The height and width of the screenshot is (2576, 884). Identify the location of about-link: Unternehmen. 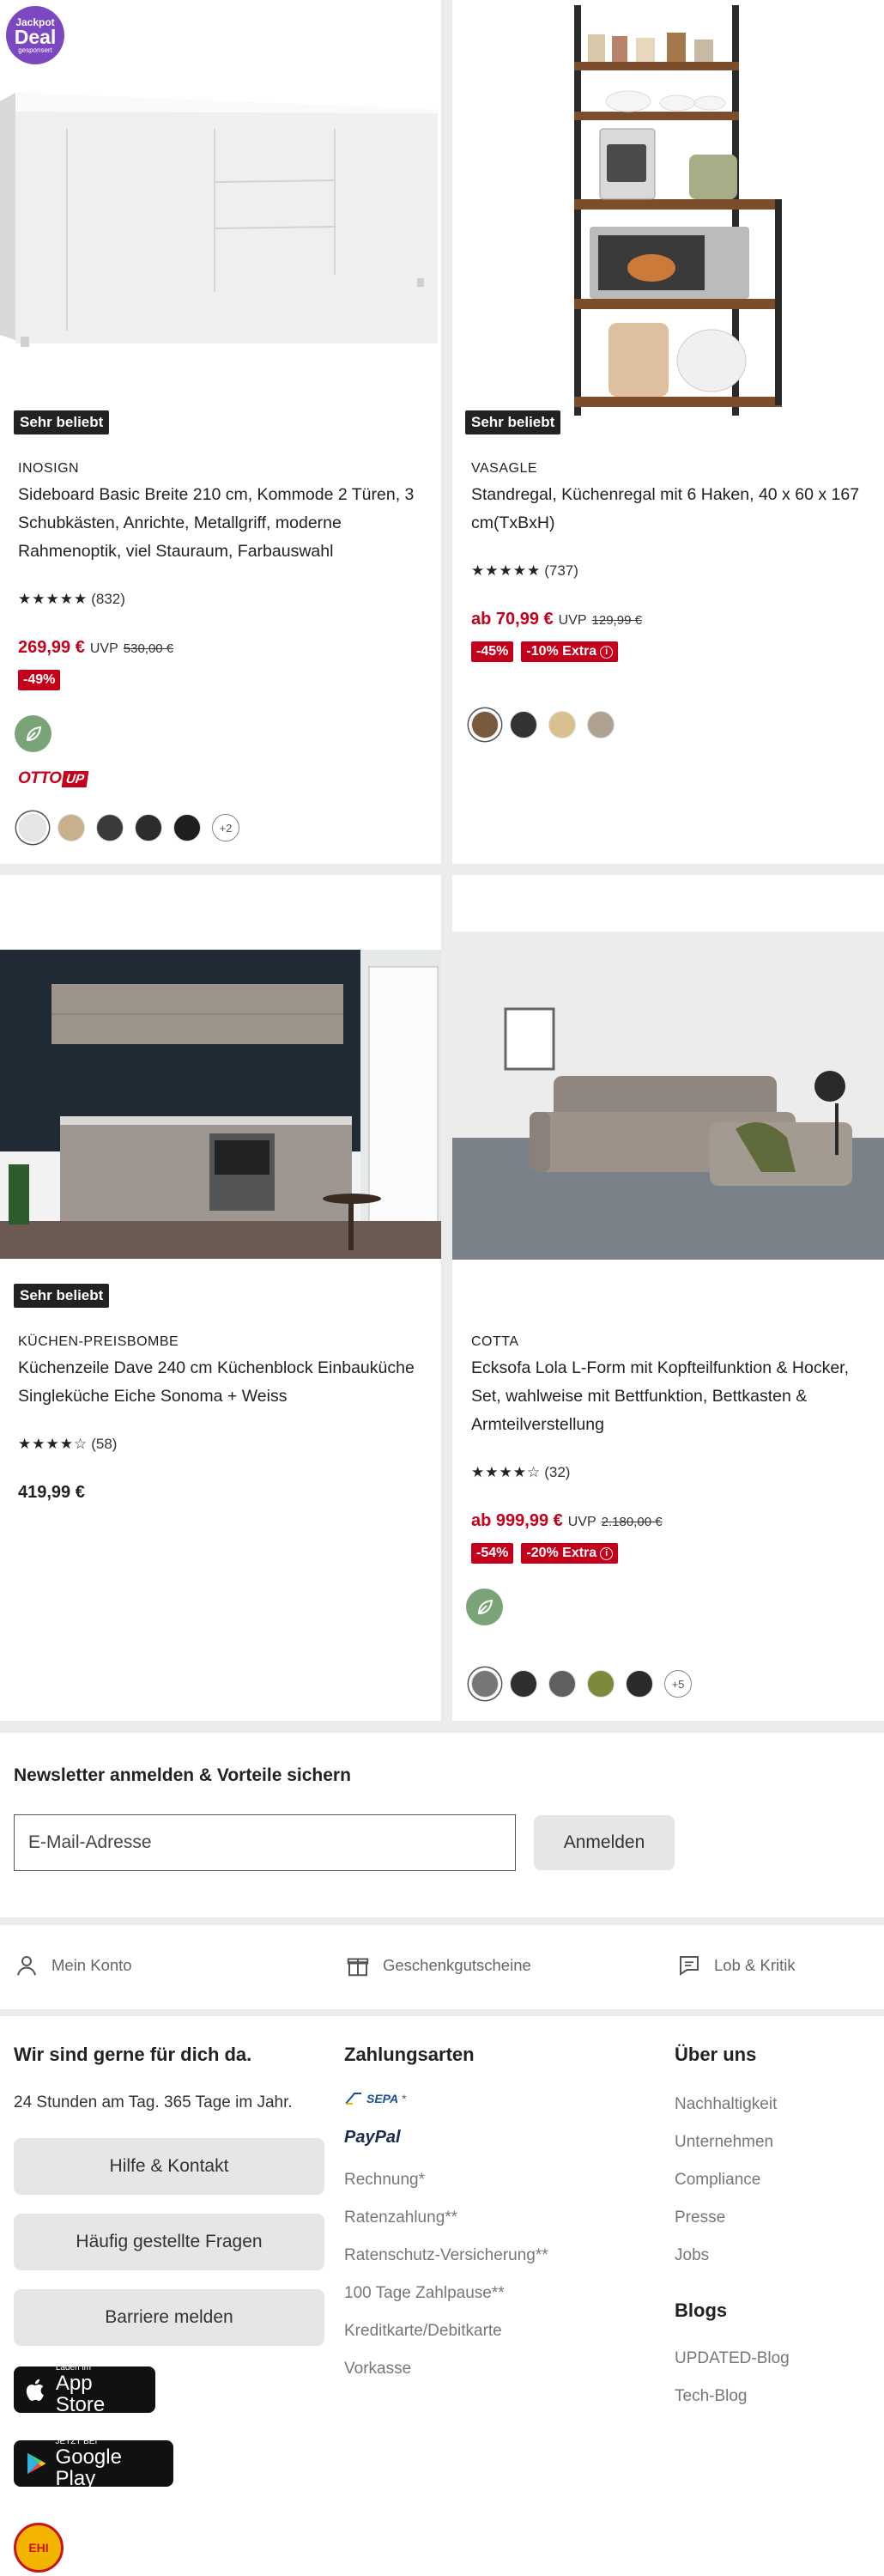
(724, 2142).